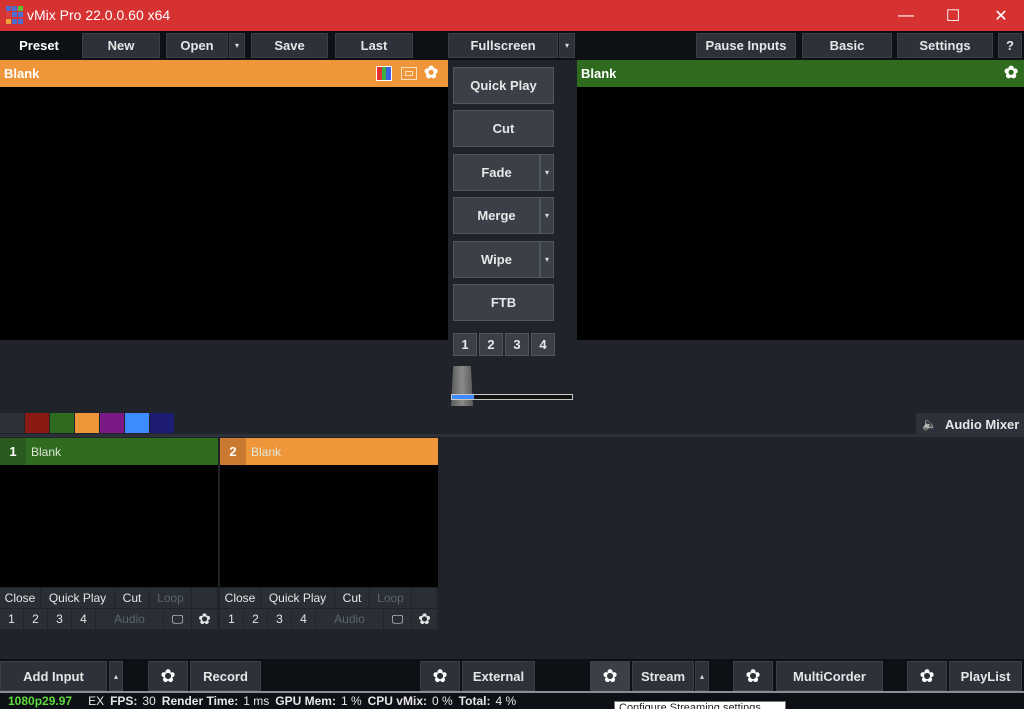 This screenshot has height=709, width=1024. I want to click on cpu-vmix-label: CPU vMix:, so click(397, 701).